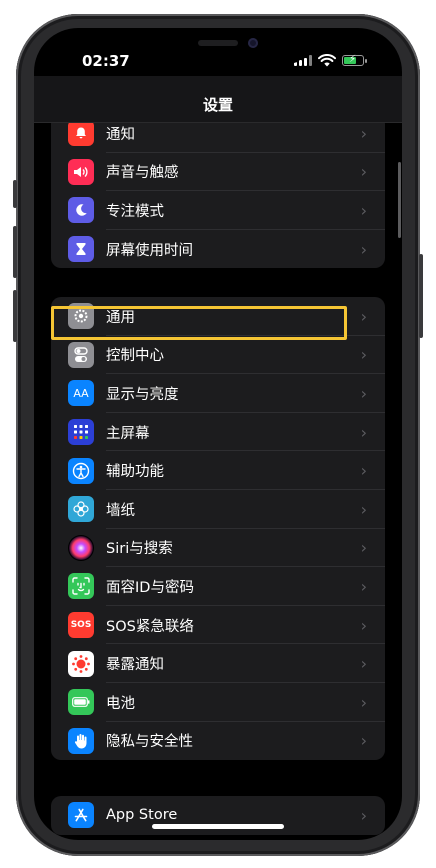  I want to click on settings-row-label: 电池, so click(120, 703).